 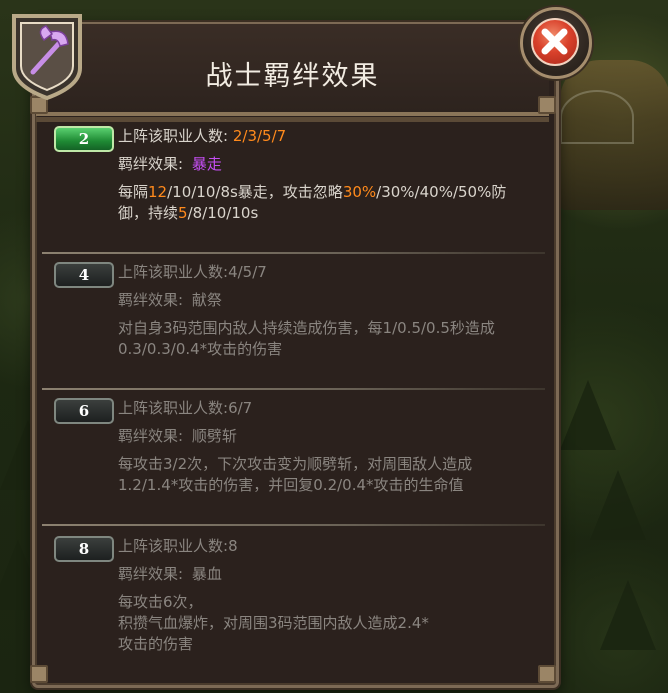 I want to click on tier-effect-line: 羁绊效果: 顺劈斩, so click(x=177, y=436).